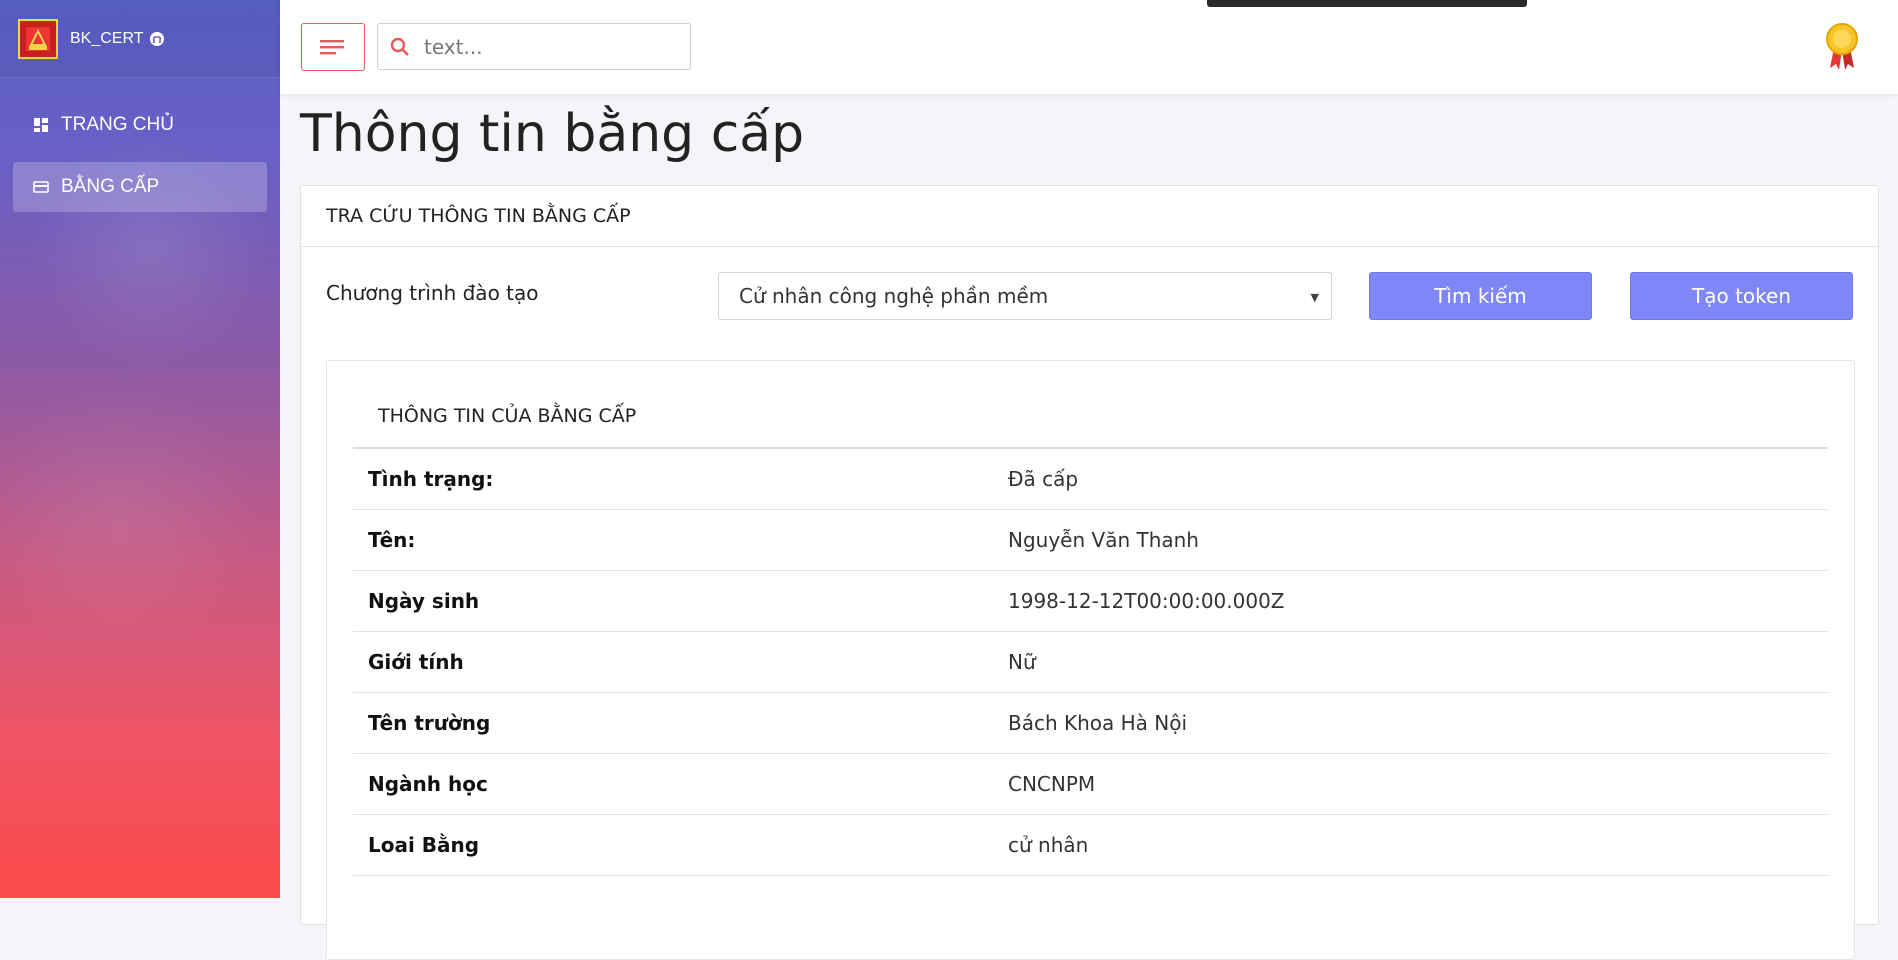 This screenshot has width=1898, height=960. What do you see at coordinates (507, 416) in the screenshot?
I see `certificate-info-title: THÔNG TIN CỦA BẰNG CẤP` at bounding box center [507, 416].